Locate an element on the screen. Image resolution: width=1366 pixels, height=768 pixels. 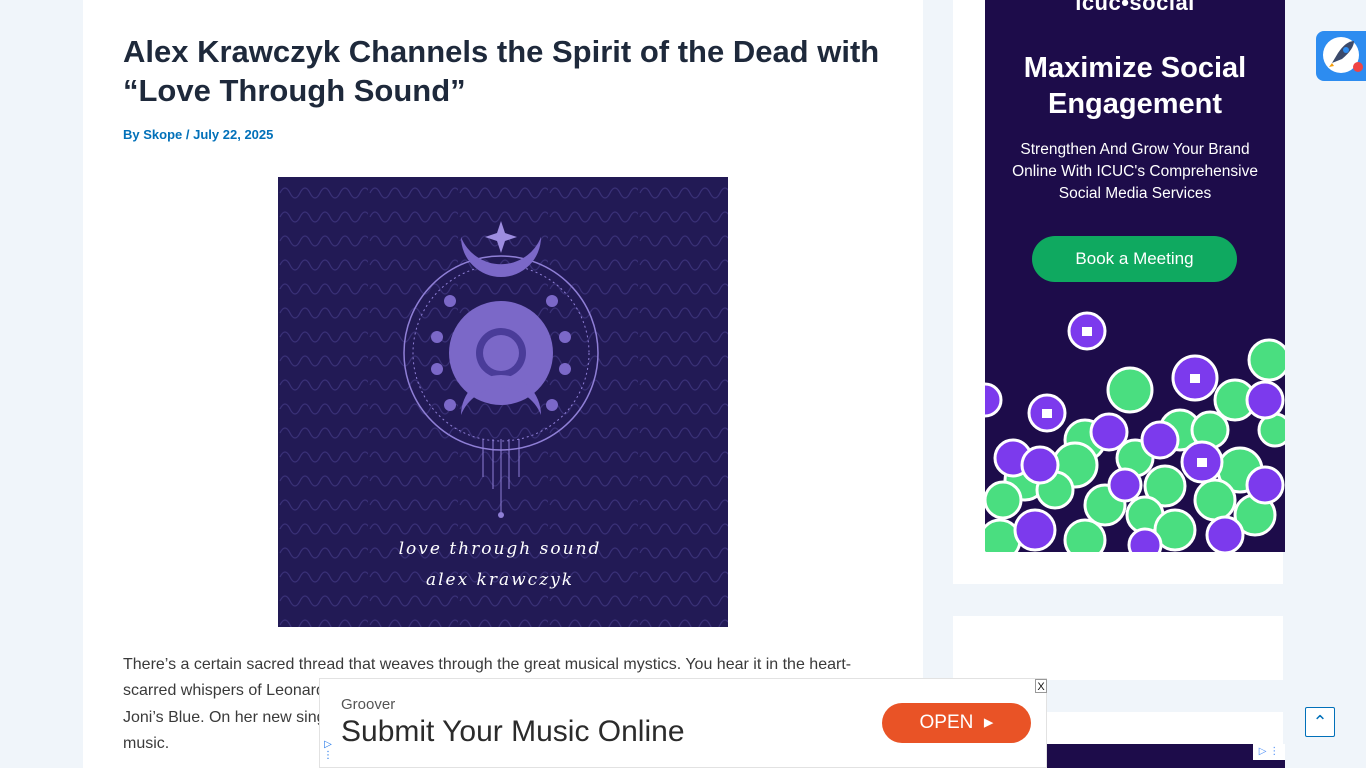
ad-open-label: OPEN is located at coordinates (946, 722).